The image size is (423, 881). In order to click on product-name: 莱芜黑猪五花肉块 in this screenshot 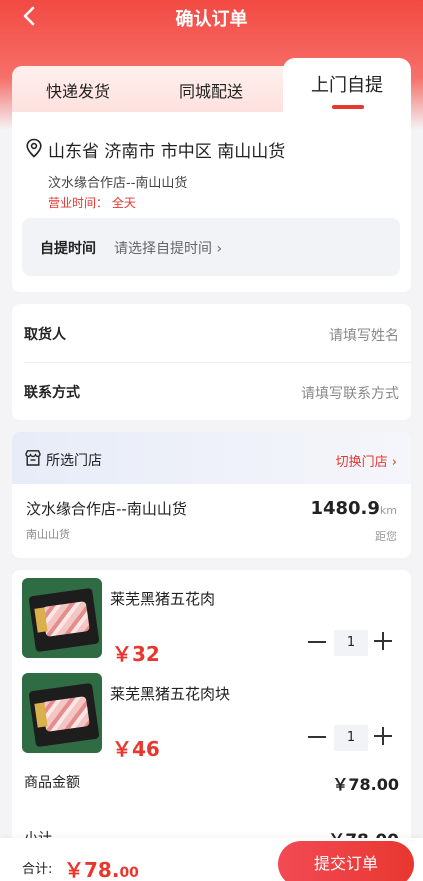, I will do `click(170, 694)`.